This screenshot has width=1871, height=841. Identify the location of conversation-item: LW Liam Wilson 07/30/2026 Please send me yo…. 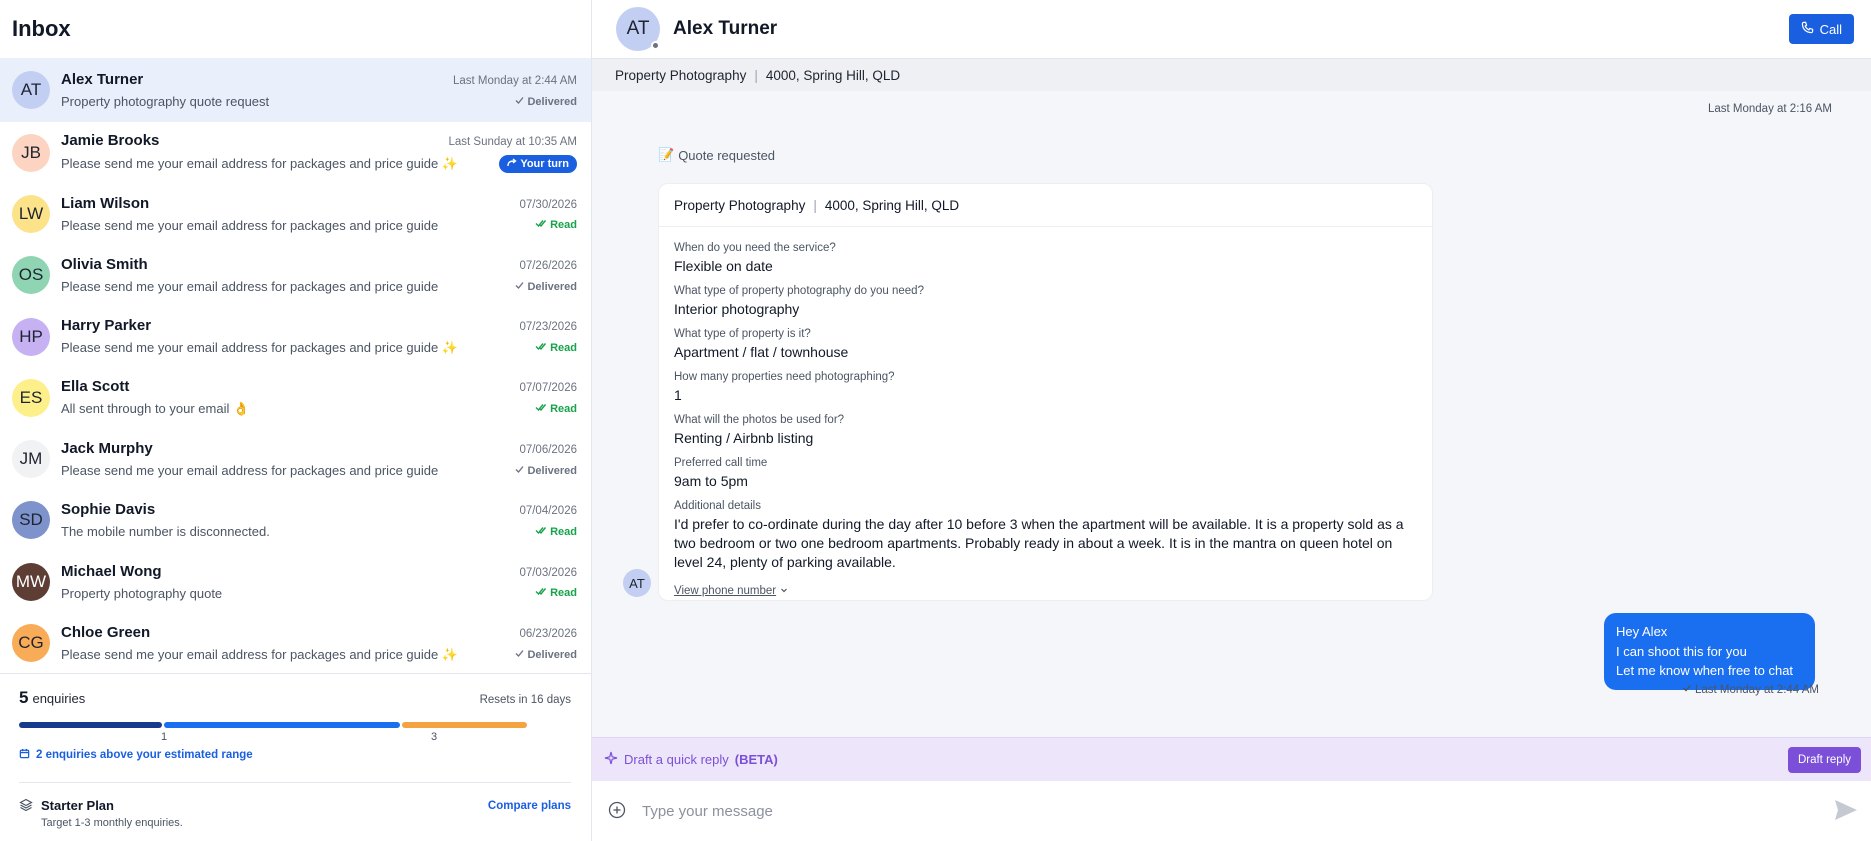
(295, 213).